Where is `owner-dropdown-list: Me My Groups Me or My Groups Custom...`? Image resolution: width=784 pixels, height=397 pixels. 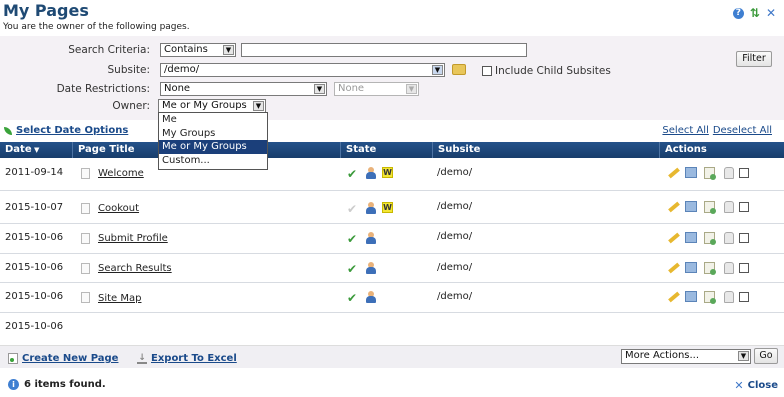
owner-dropdown-list: Me My Groups Me or My Groups Custom... is located at coordinates (213, 141).